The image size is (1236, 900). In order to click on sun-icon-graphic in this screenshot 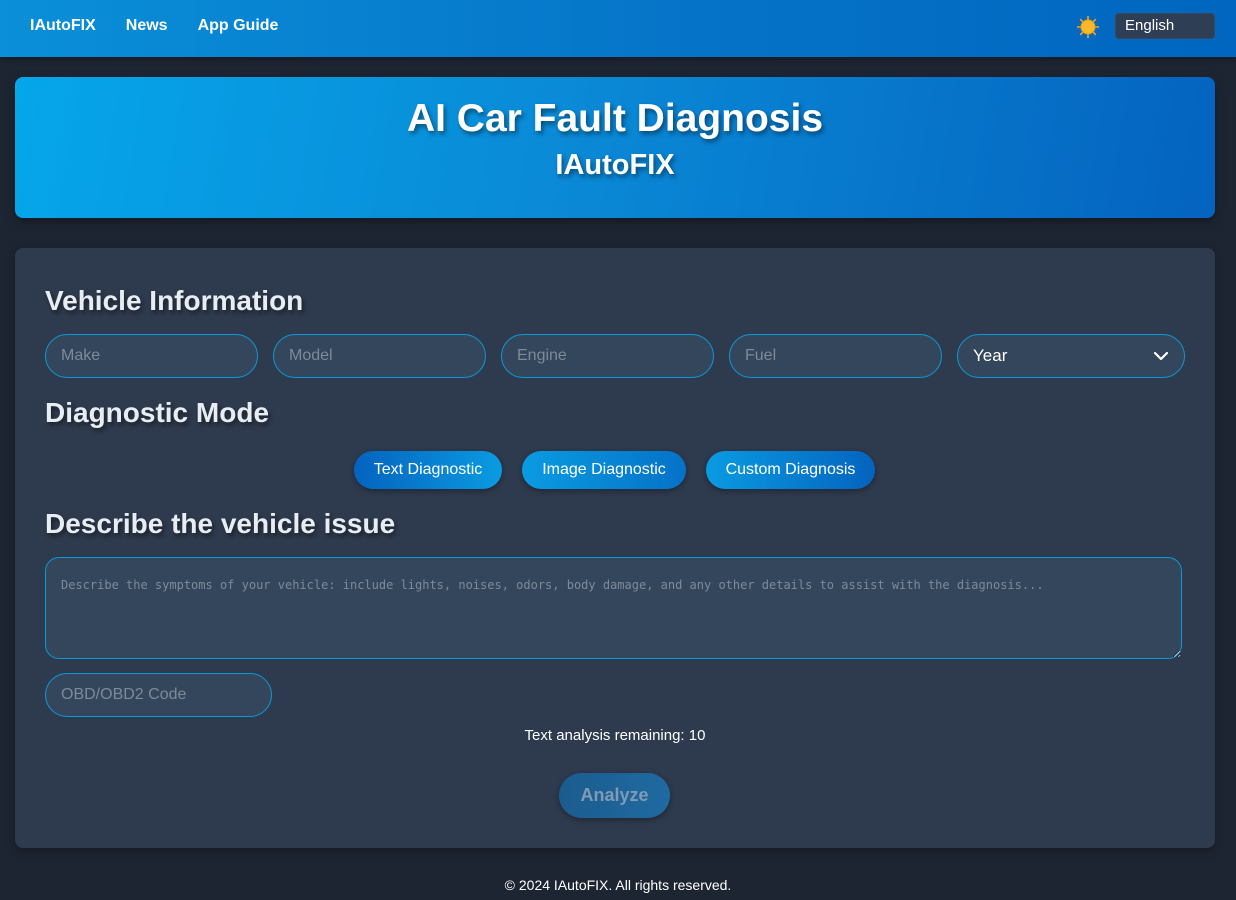, I will do `click(1088, 27)`.